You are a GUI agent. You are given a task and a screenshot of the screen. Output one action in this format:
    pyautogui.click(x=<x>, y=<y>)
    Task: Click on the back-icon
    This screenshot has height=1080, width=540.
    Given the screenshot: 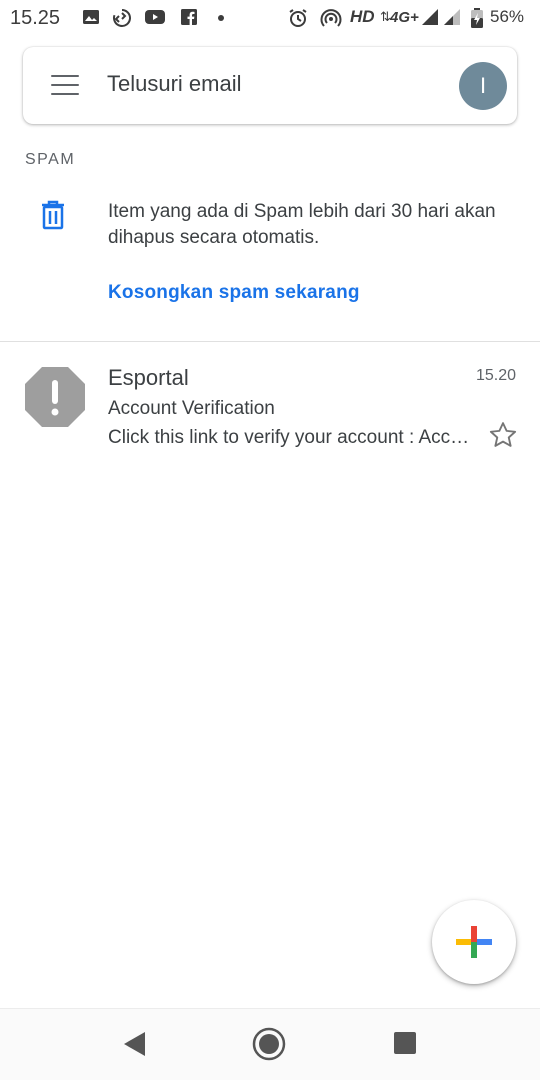 What is the action you would take?
    pyautogui.click(x=134, y=1044)
    